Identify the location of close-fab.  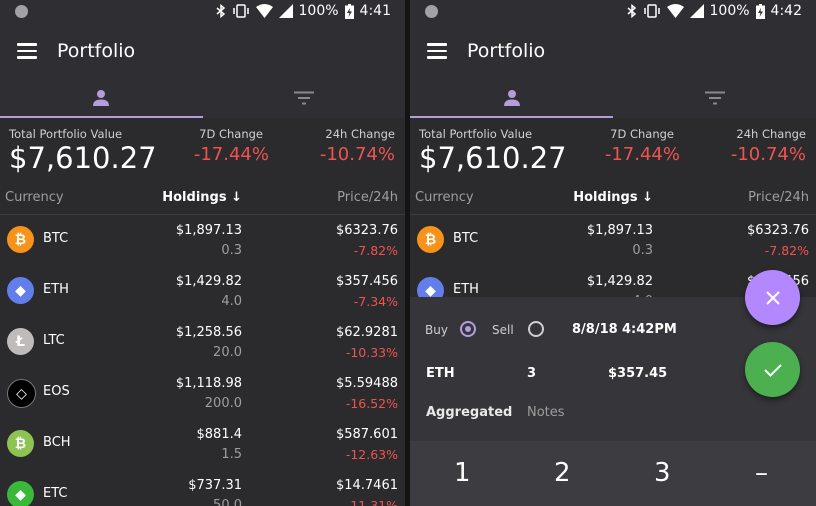
(772, 297).